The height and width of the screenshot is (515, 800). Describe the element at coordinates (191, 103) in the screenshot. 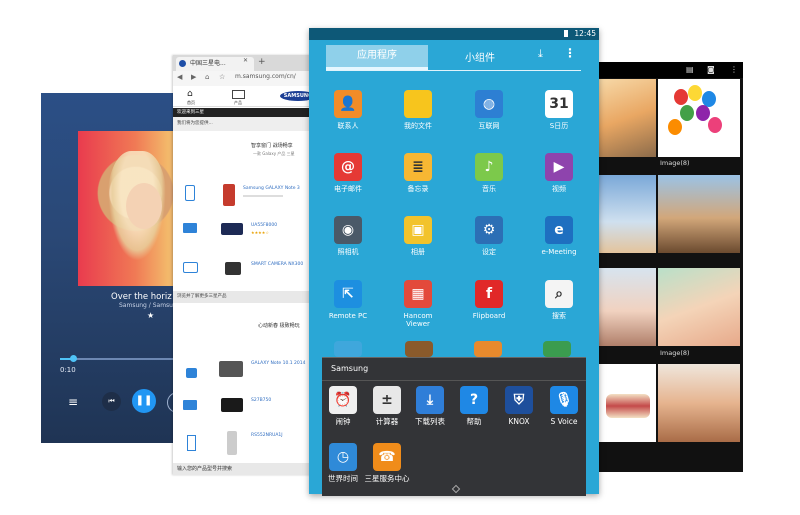

I see `nav-home-label: 首页` at that location.